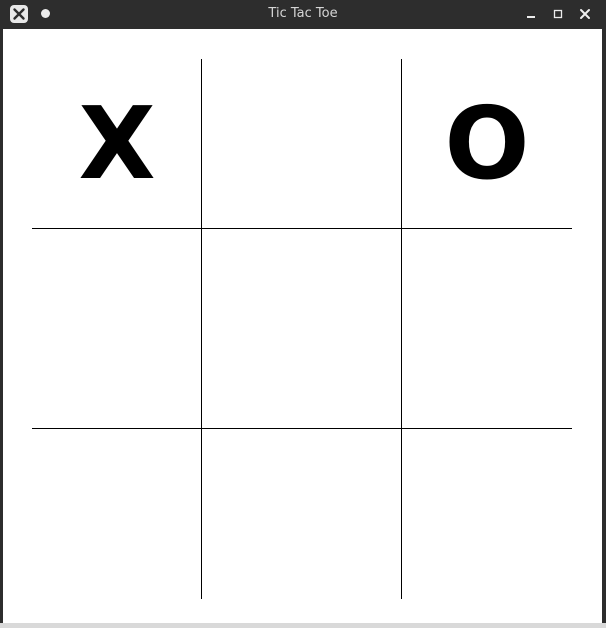 Image resolution: width=606 pixels, height=628 pixels. I want to click on maximize-icon, so click(558, 14).